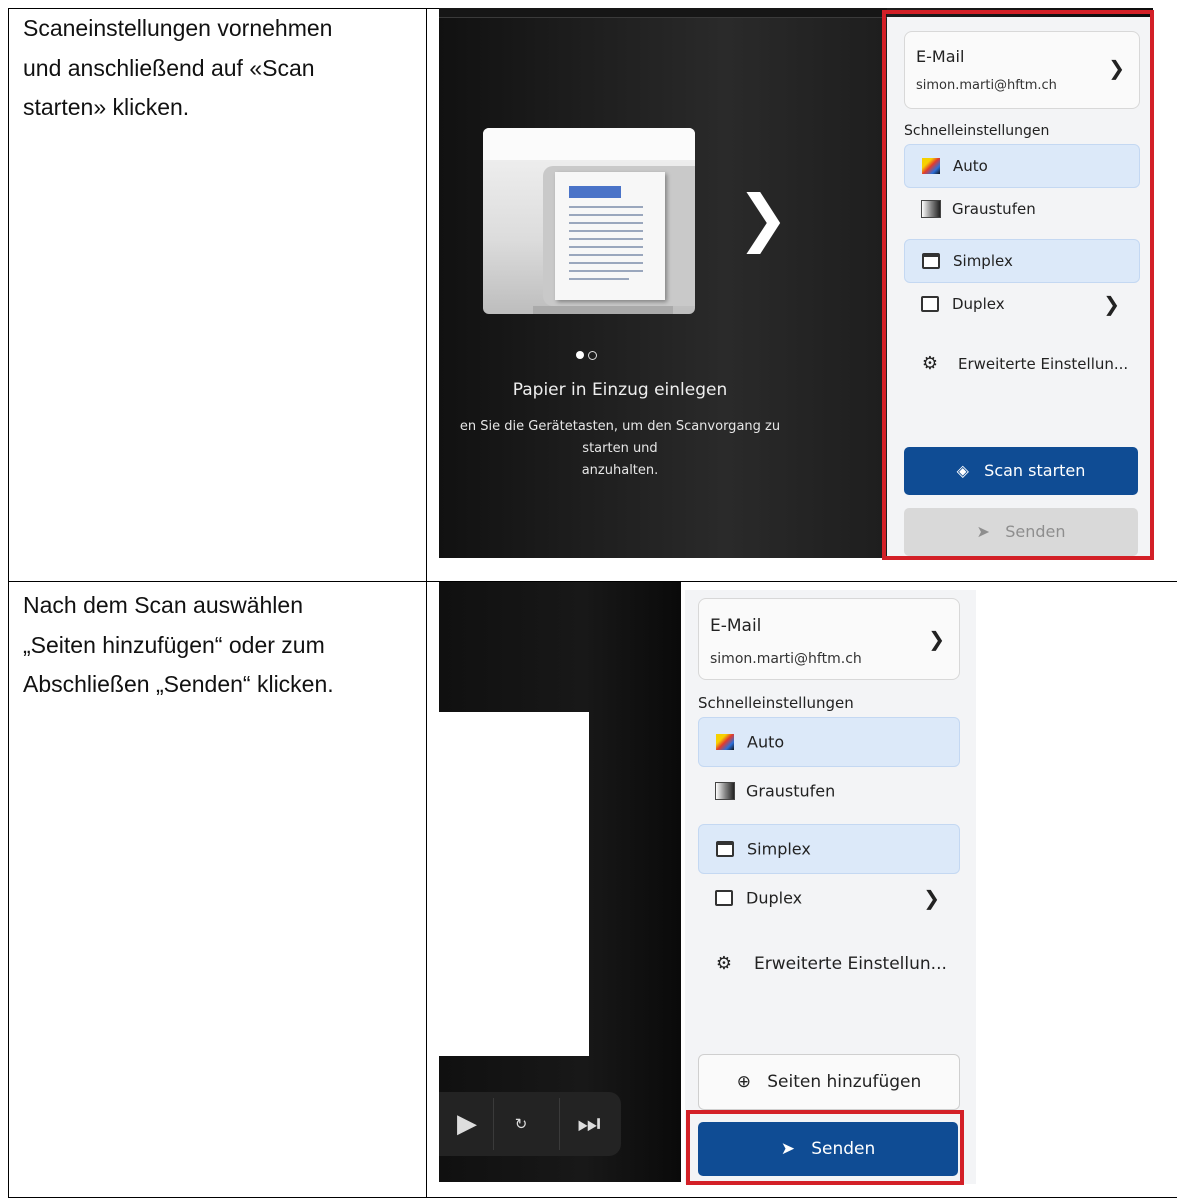  Describe the element at coordinates (663, 13) in the screenshot. I see `top-bar` at that location.